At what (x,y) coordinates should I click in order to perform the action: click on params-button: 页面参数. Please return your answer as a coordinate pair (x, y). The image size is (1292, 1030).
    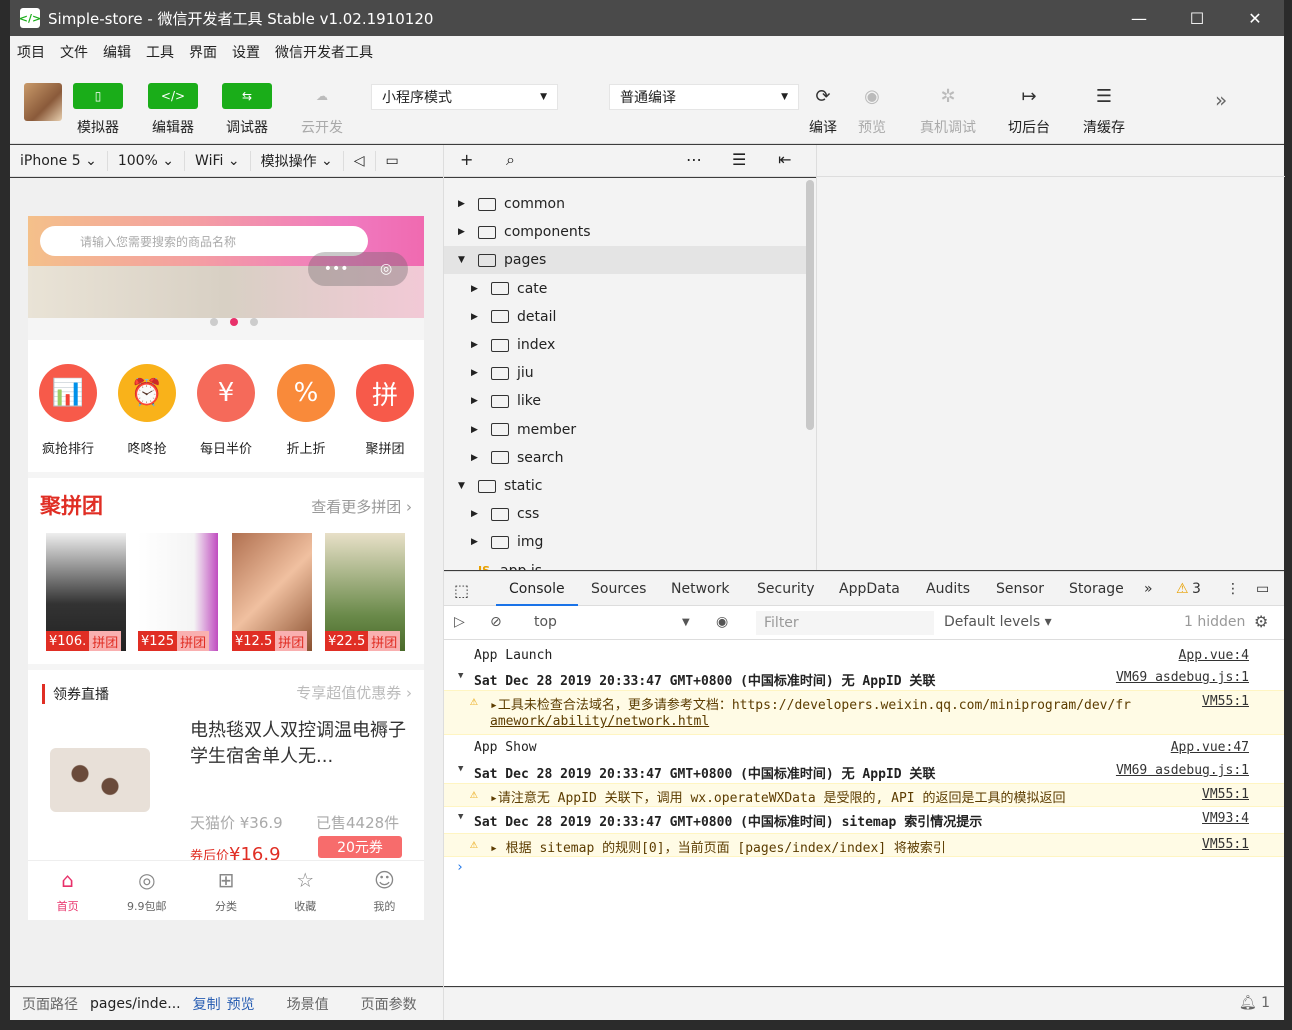
    Looking at the image, I should click on (389, 1004).